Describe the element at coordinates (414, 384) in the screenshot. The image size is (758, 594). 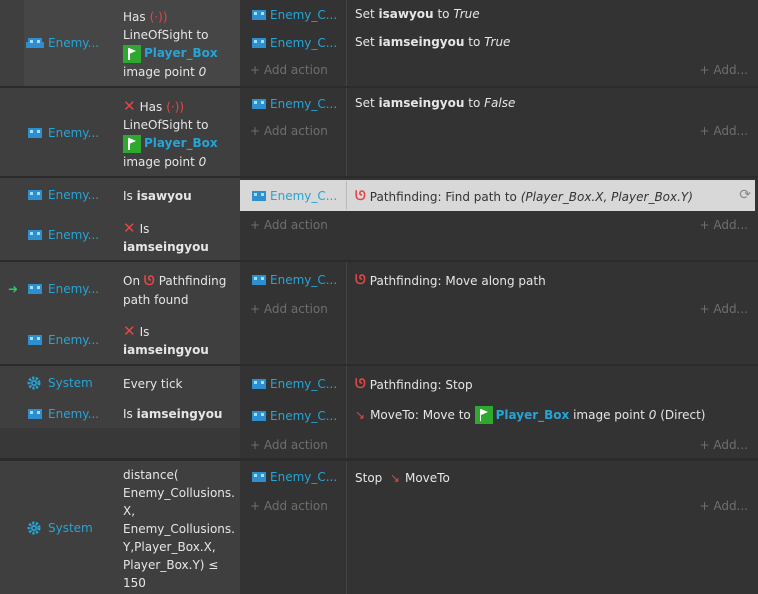
I see `action-pathfinding-stop: ᘎ Pathfinding: Stop` at that location.